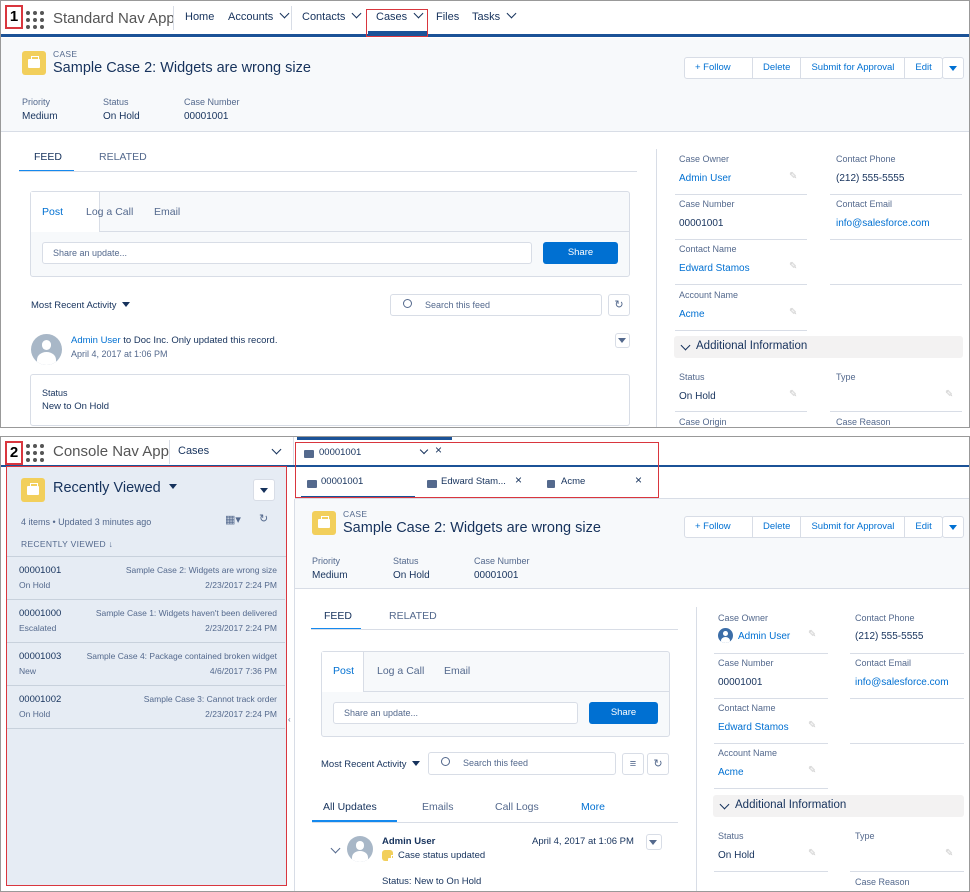 The width and height of the screenshot is (970, 892). What do you see at coordinates (355, 514) in the screenshot?
I see `record-type: CASE` at bounding box center [355, 514].